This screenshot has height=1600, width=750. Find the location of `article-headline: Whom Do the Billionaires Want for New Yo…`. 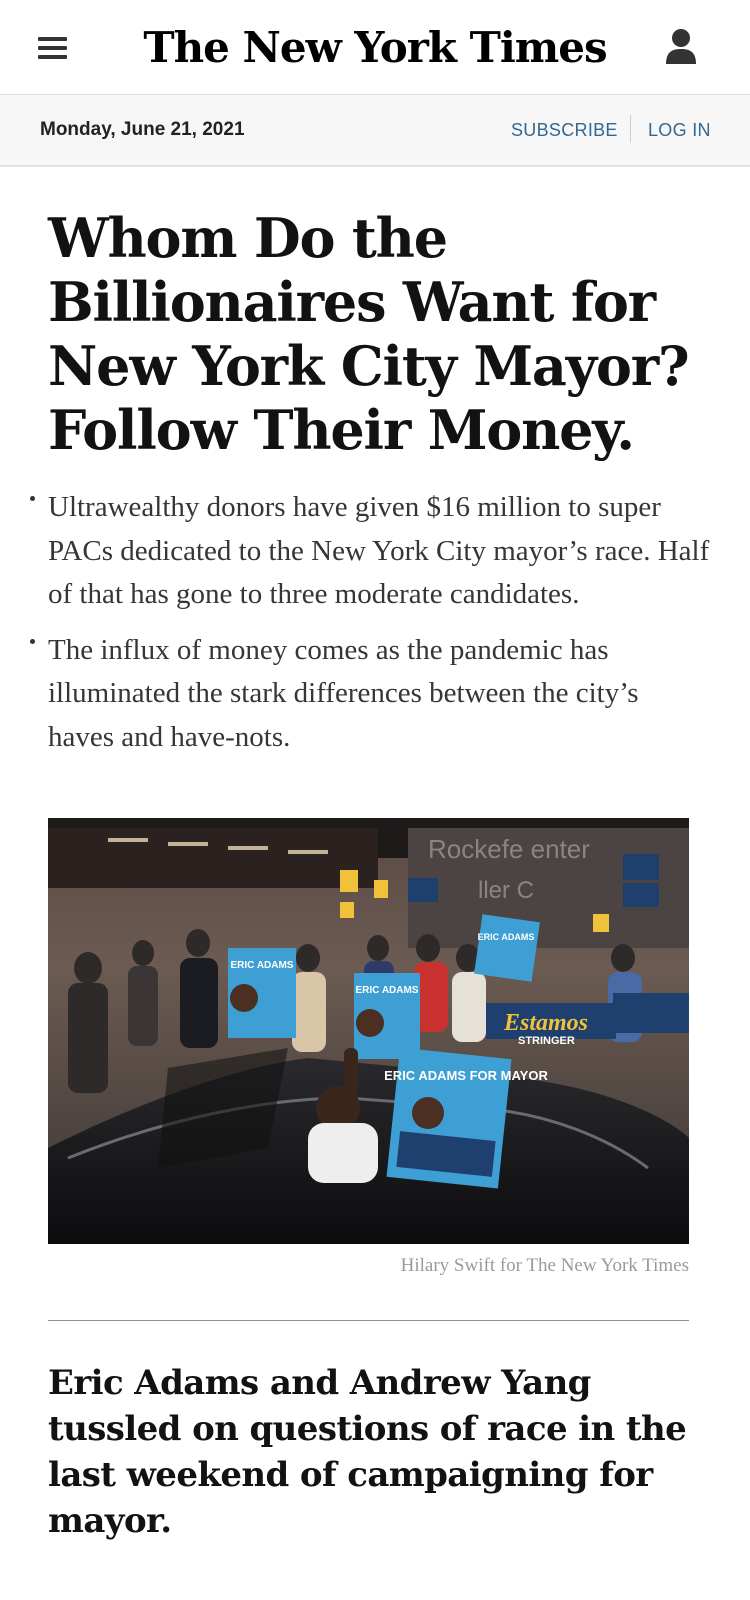

article-headline: Whom Do the Billionaires Want for New Yo… is located at coordinates (378, 334).